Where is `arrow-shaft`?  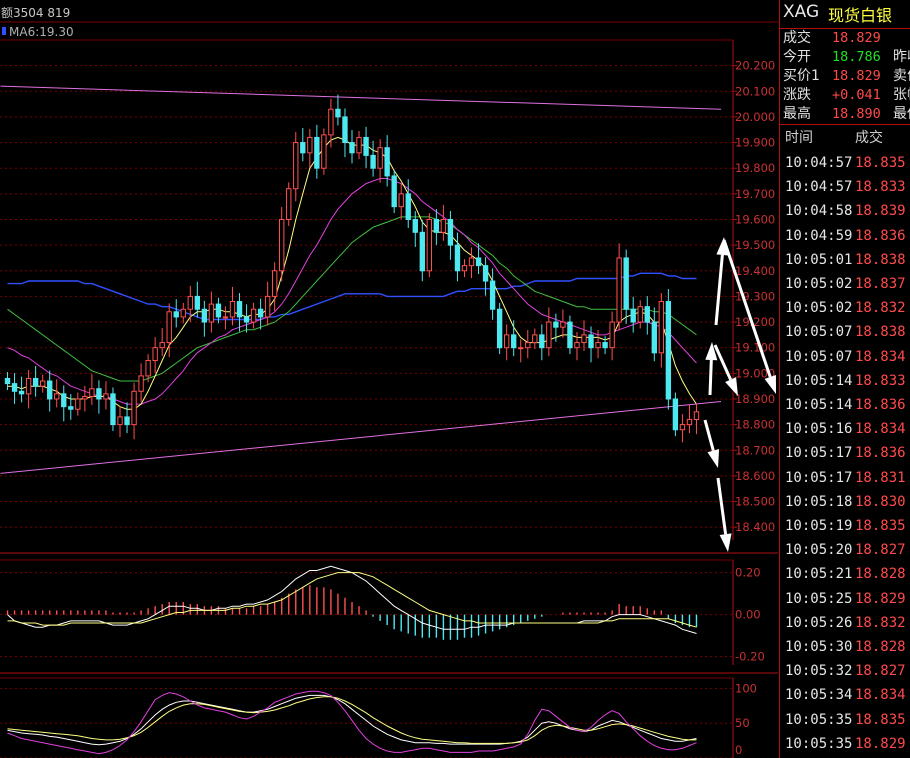
arrow-shaft is located at coordinates (710, 377).